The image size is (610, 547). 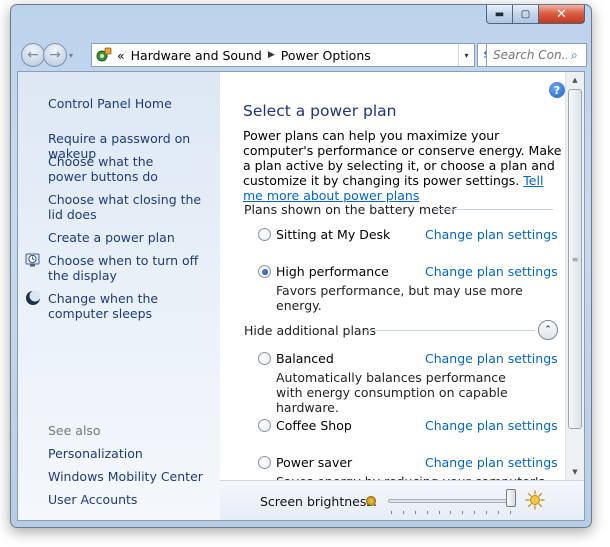 What do you see at coordinates (128, 306) in the screenshot?
I see `sidebar-link-sleep: Change when the computer sleeps` at bounding box center [128, 306].